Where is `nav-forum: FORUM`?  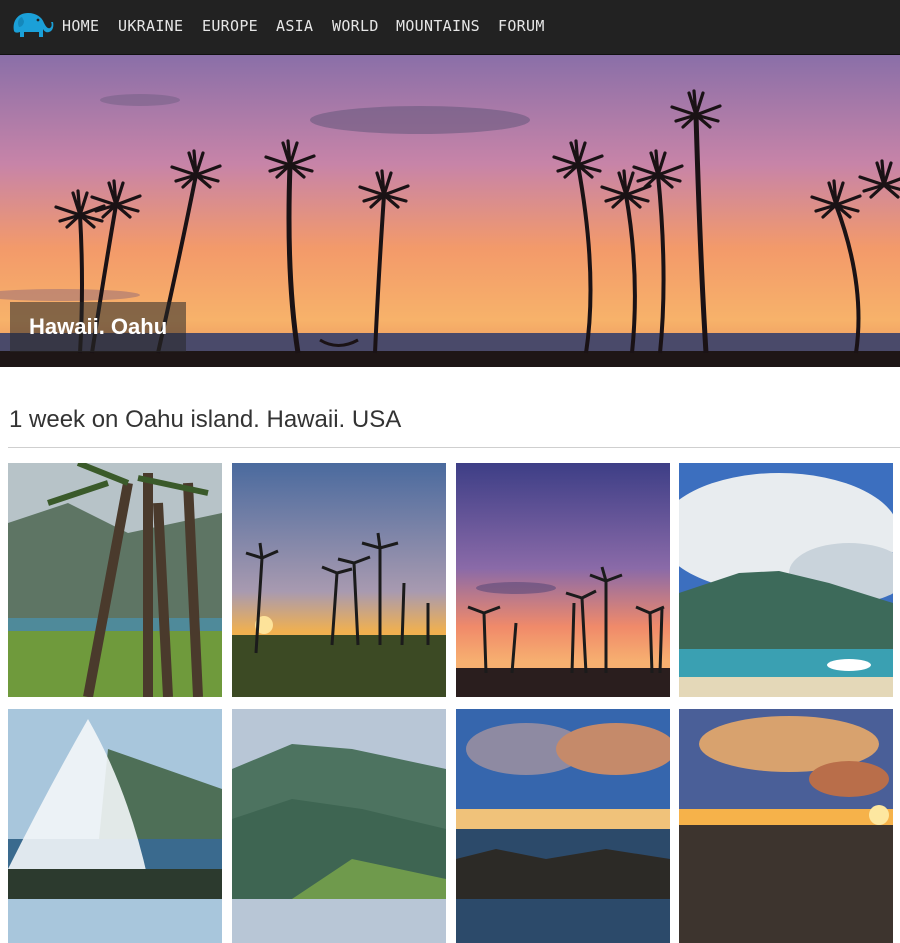 nav-forum: FORUM is located at coordinates (521, 26).